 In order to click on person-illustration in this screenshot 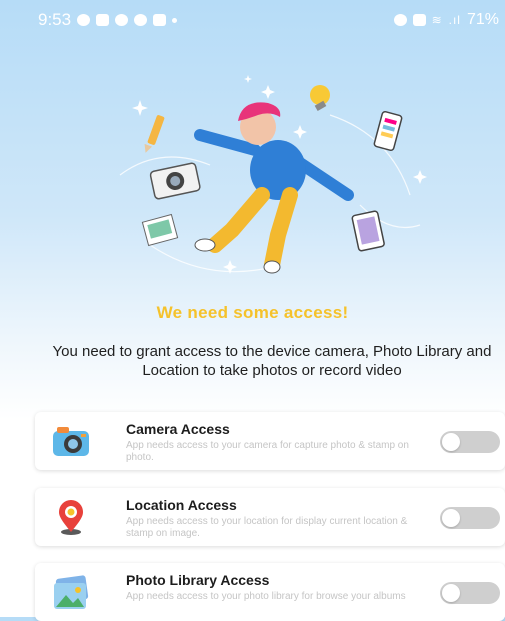, I will do `click(274, 188)`.